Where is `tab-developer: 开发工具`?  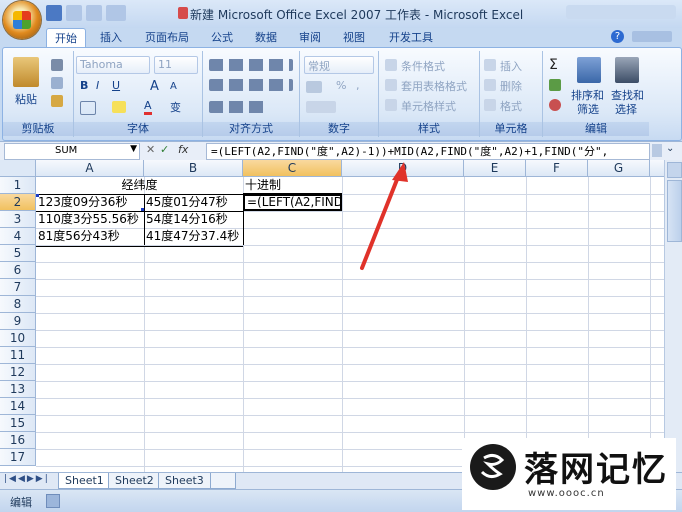
tab-developer: 开发工具 is located at coordinates (411, 38).